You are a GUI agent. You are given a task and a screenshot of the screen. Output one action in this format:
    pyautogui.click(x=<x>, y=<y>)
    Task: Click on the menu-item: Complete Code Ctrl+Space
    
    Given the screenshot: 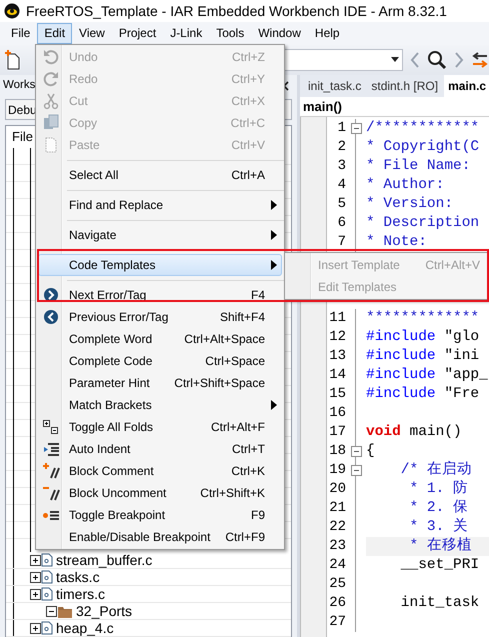 What is the action you would take?
    pyautogui.click(x=160, y=361)
    